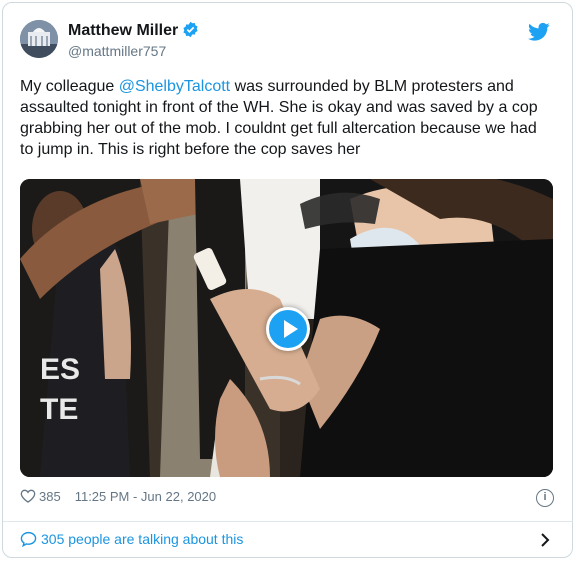 This screenshot has width=576, height=561. I want to click on like-count: 385, so click(50, 496).